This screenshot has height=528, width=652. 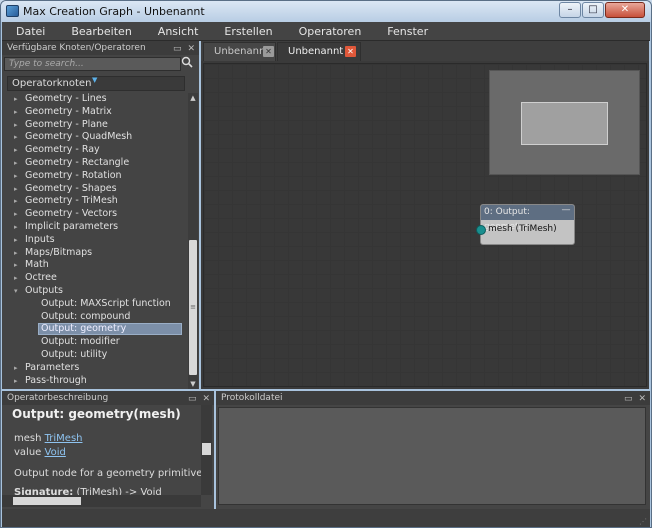 I want to click on menu-datei: Datei, so click(x=29, y=31).